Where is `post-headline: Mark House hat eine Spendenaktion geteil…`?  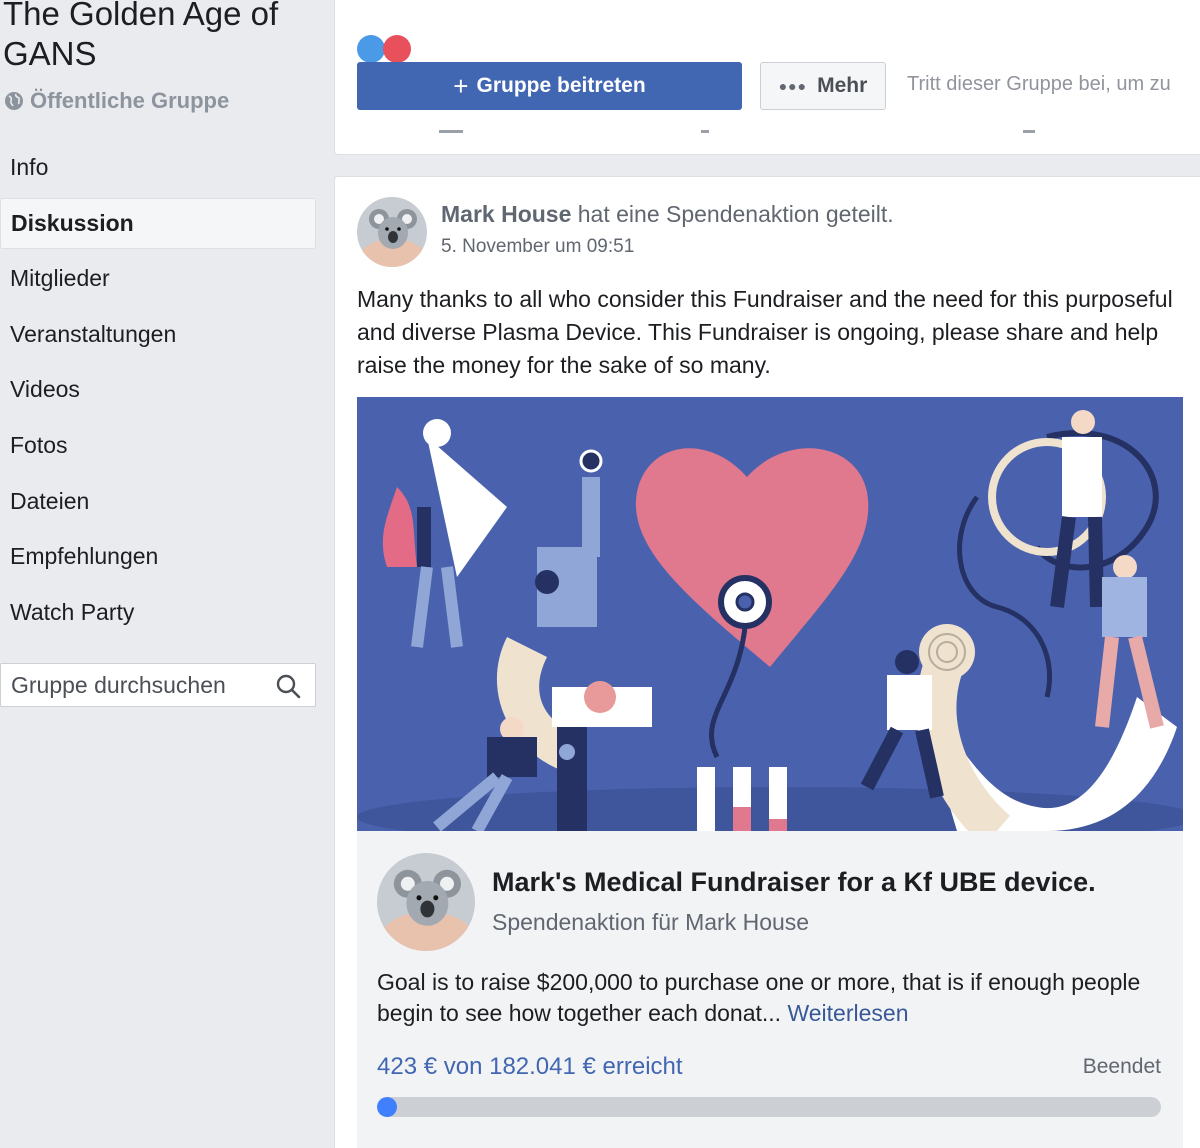 post-headline: Mark House hat eine Spendenaktion geteil… is located at coordinates (667, 214).